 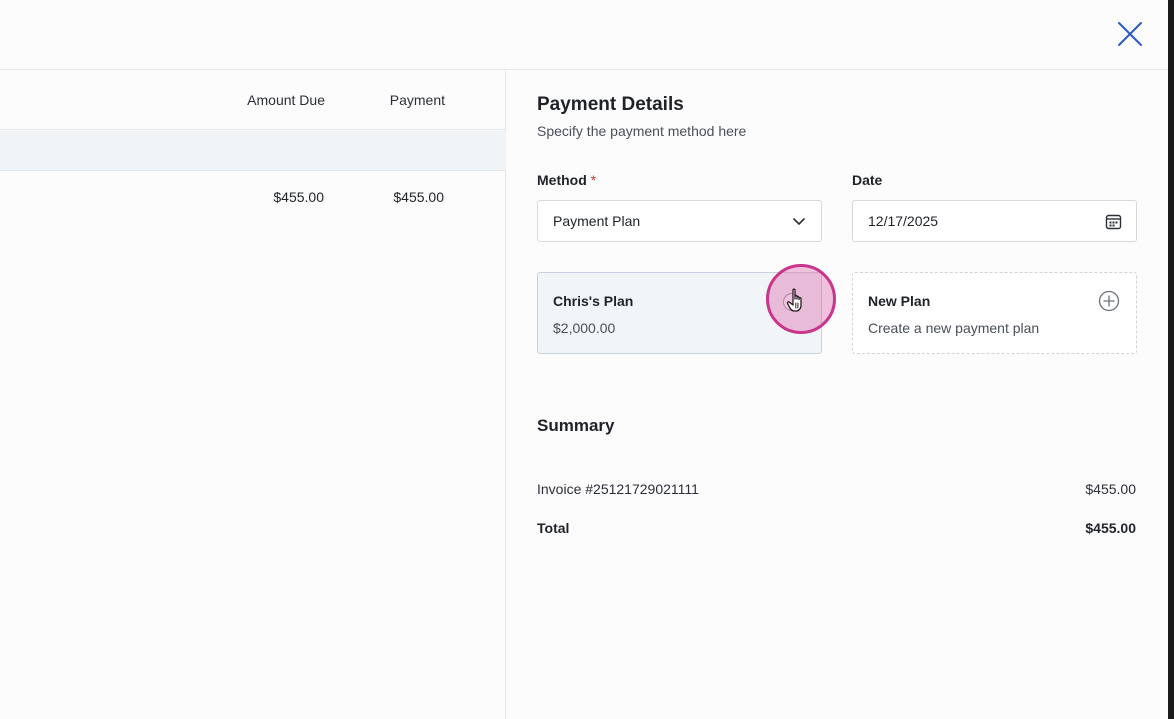 I want to click on new-plan-title: New Plan, so click(x=899, y=301).